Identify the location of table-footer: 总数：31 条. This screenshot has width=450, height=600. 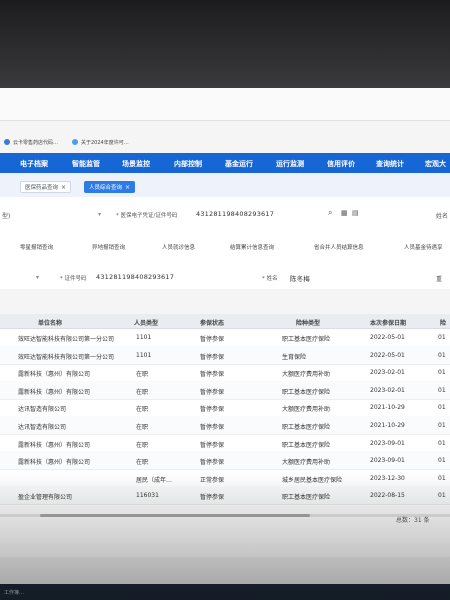
(225, 537).